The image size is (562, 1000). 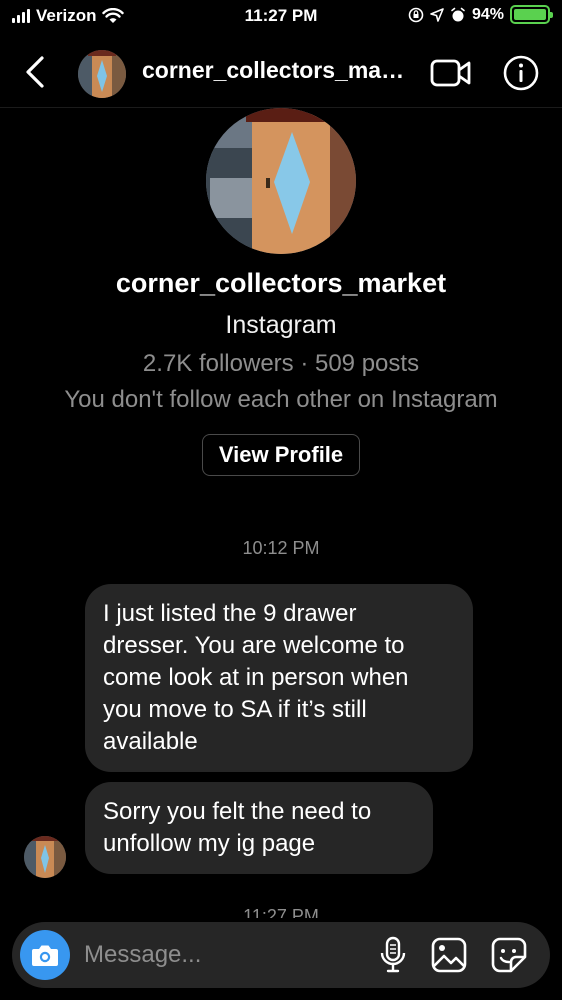 I want to click on message-input, so click(x=224, y=955).